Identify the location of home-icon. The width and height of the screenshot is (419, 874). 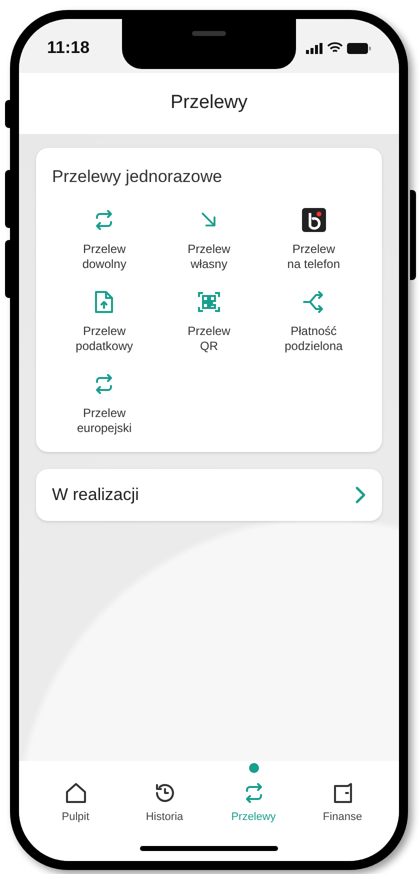
(76, 793).